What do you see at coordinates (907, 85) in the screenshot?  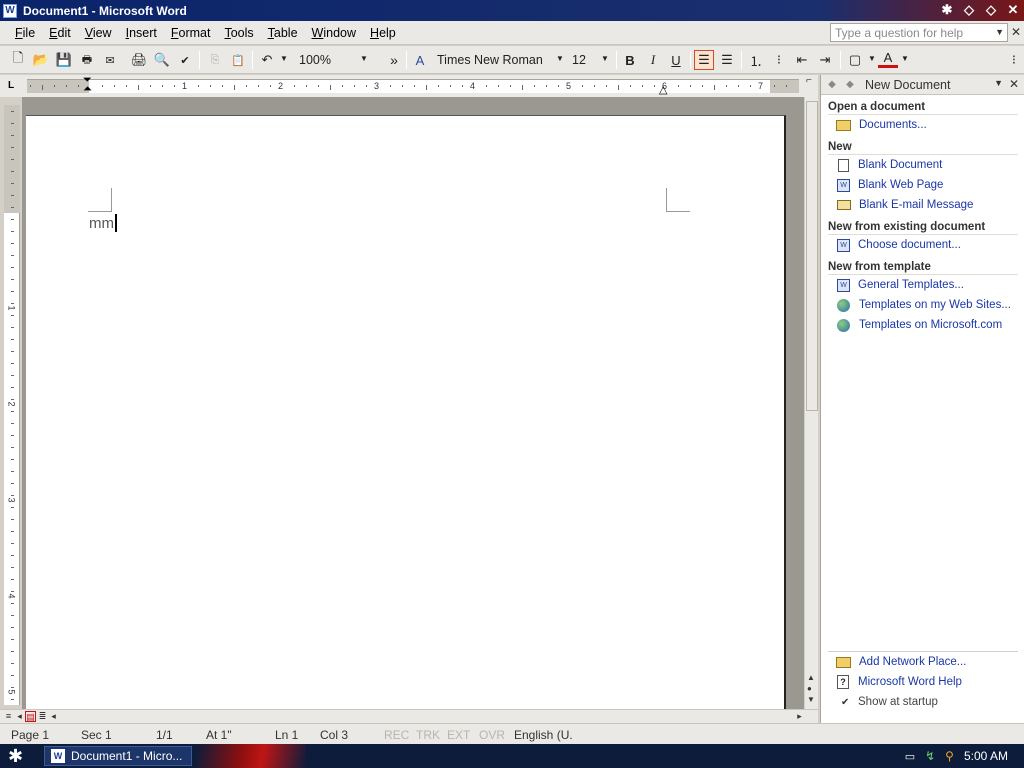 I see `task-pane-title: New Document` at bounding box center [907, 85].